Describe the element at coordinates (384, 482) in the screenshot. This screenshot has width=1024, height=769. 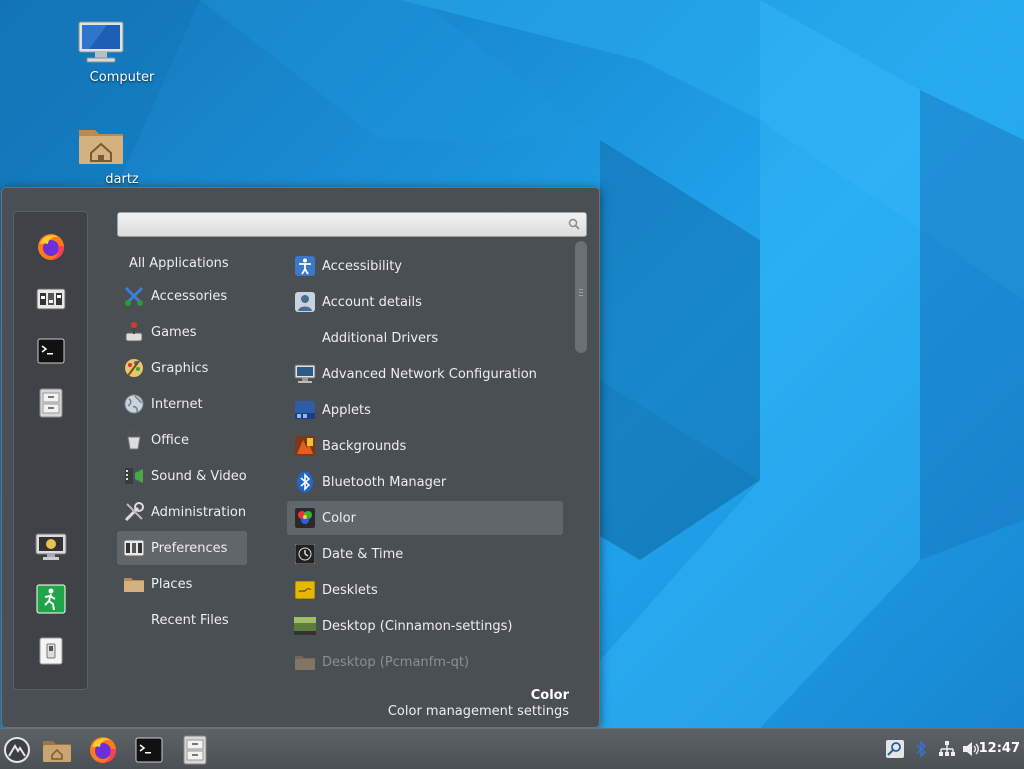
I see `app-label: Bluetooth Manager` at that location.